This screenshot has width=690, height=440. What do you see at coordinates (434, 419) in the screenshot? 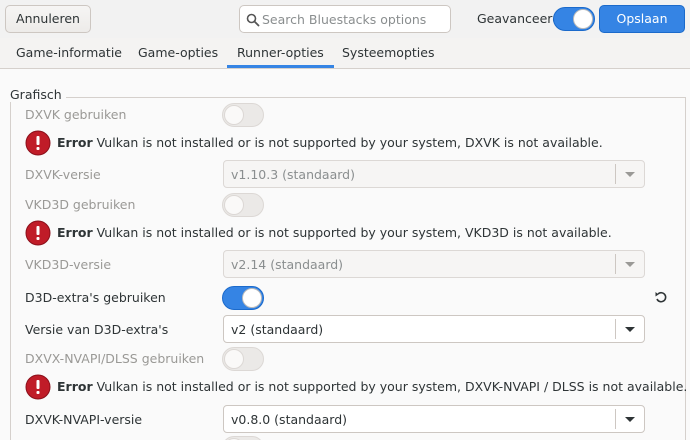
I see `nvapi-version-select: v0.8.0 (standaard)` at bounding box center [434, 419].